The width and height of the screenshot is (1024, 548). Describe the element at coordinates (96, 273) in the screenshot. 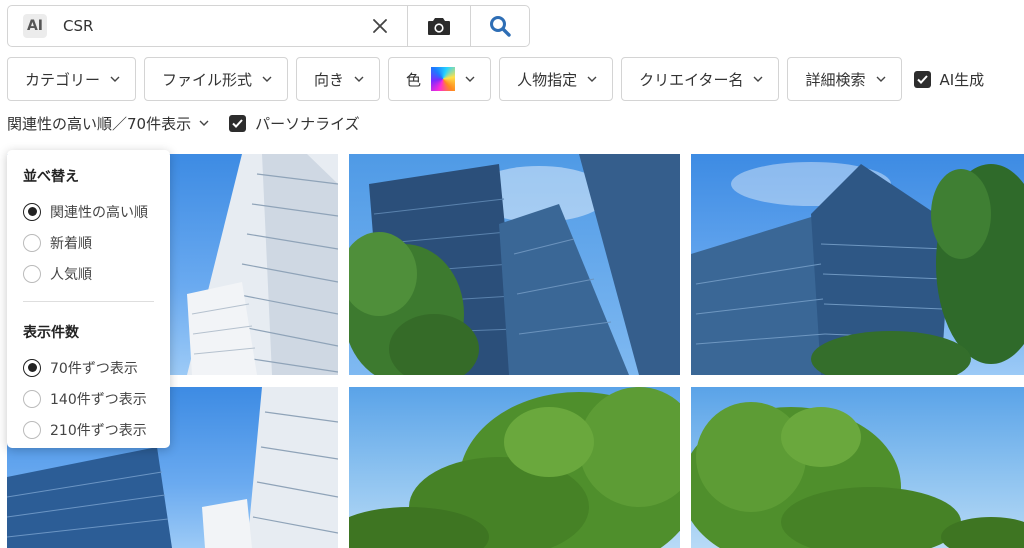

I see `sort-option-popular: 人気順` at that location.